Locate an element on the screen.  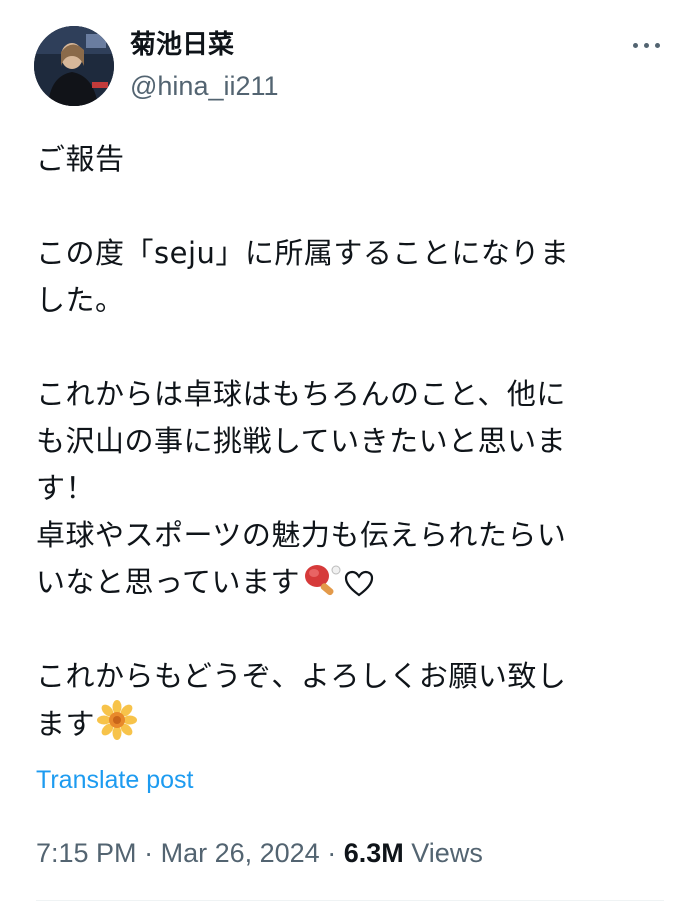
blossom-emoji is located at coordinates (117, 727).